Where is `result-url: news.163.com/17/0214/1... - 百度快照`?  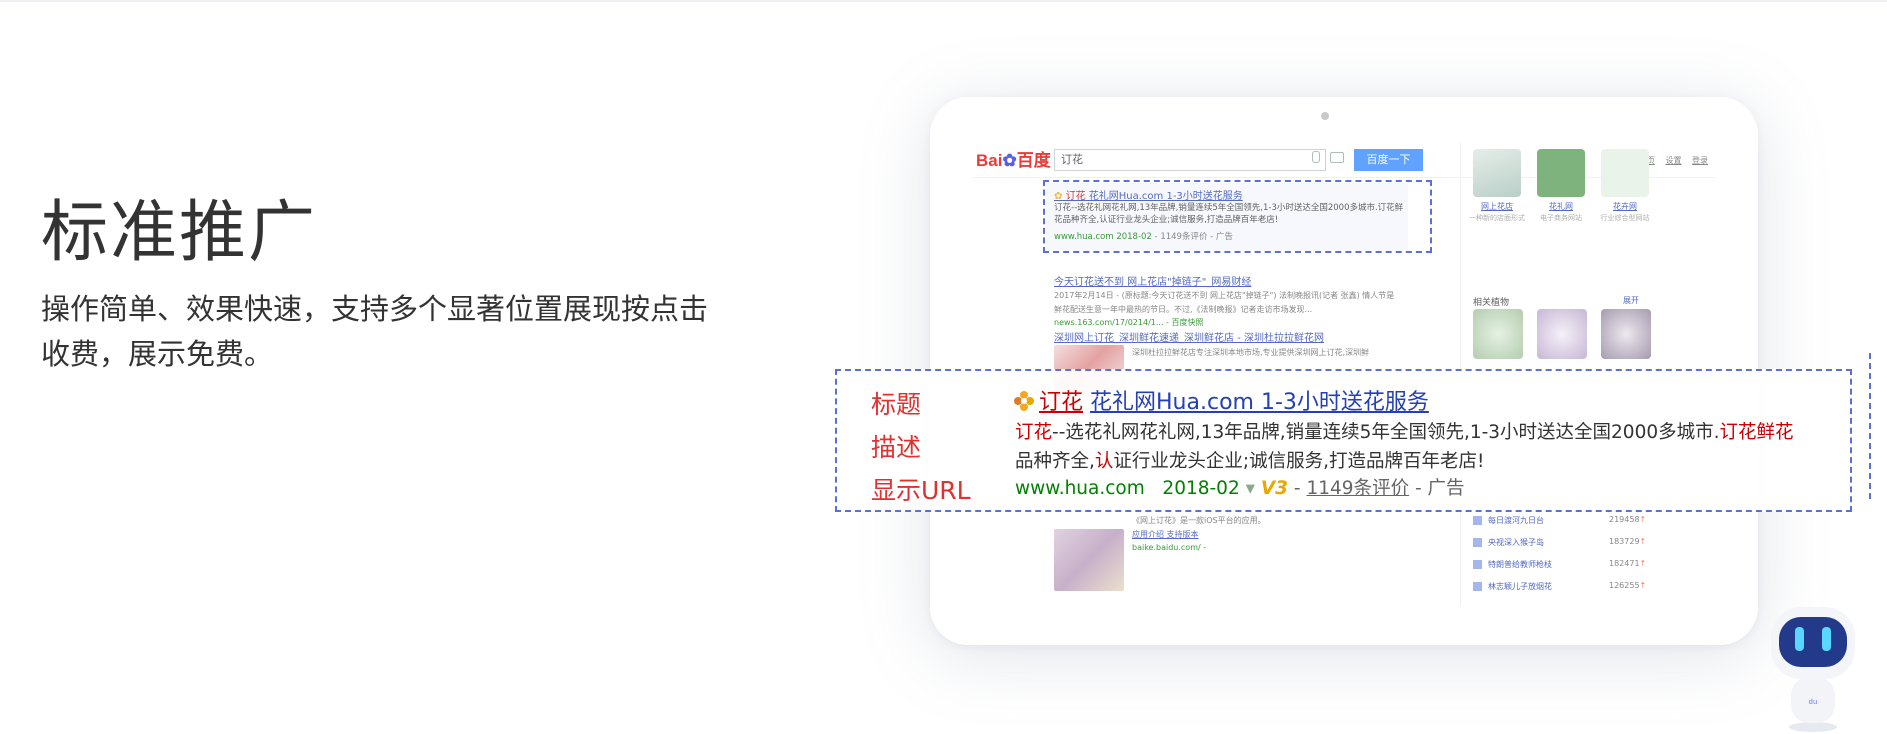
result-url: news.163.com/17/0214/1... - 百度快照 is located at coordinates (1224, 322).